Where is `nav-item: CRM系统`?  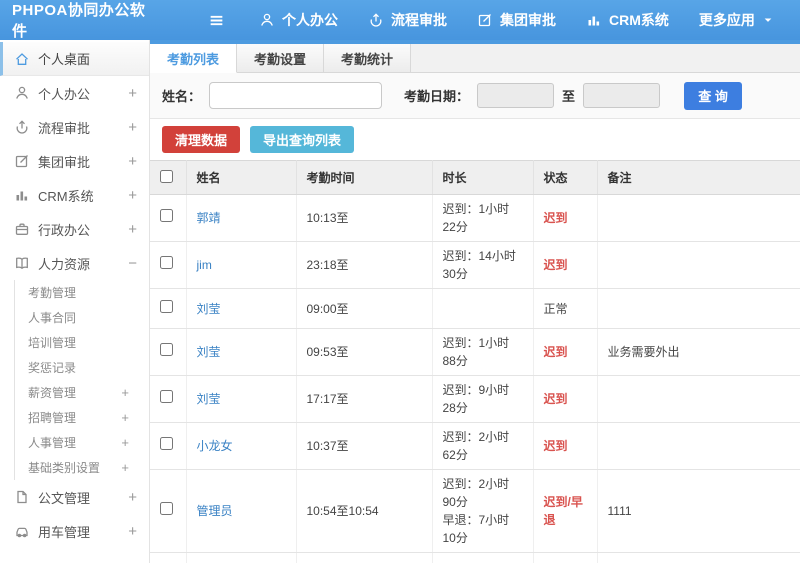 nav-item: CRM系统 is located at coordinates (627, 20).